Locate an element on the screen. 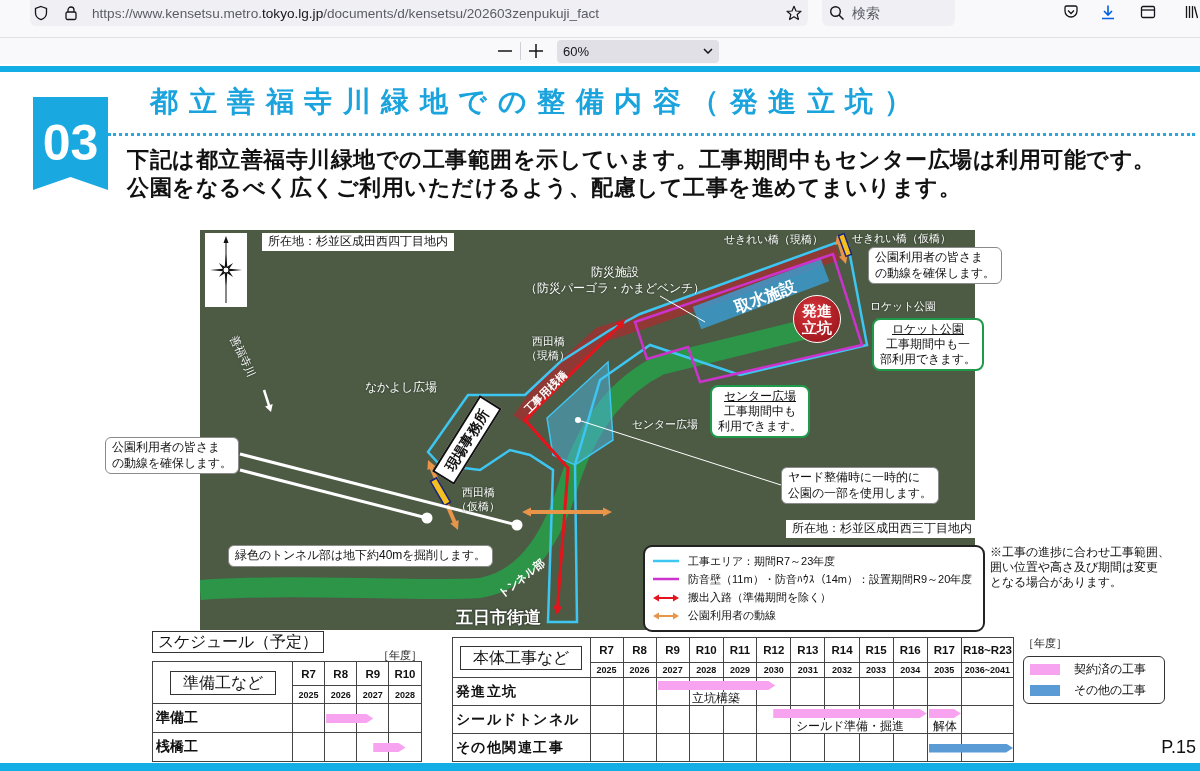  minus-icon is located at coordinates (505, 51).